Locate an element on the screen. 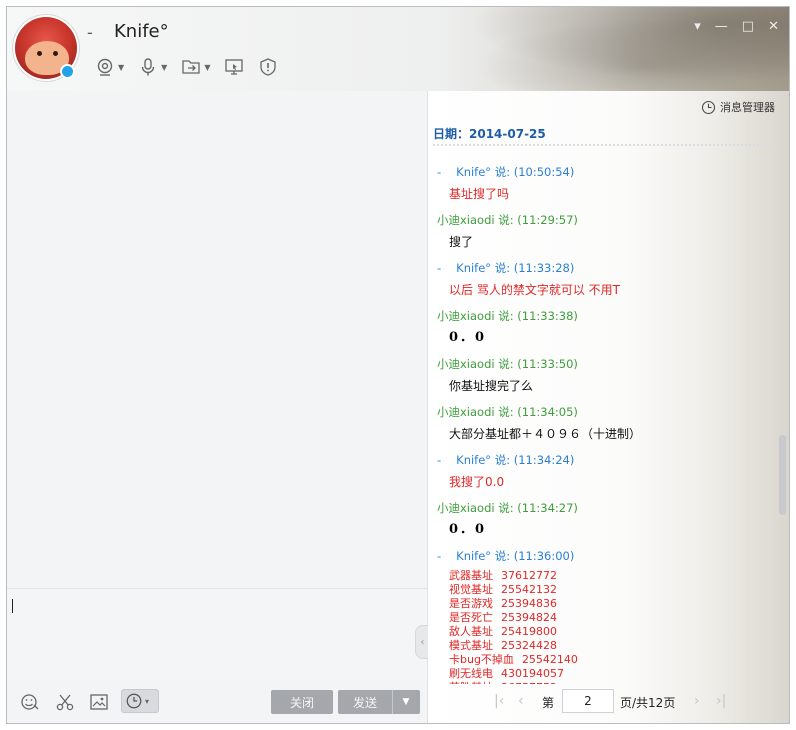  message-header: - Knife° 说: (11:33:28) is located at coordinates (605, 268).